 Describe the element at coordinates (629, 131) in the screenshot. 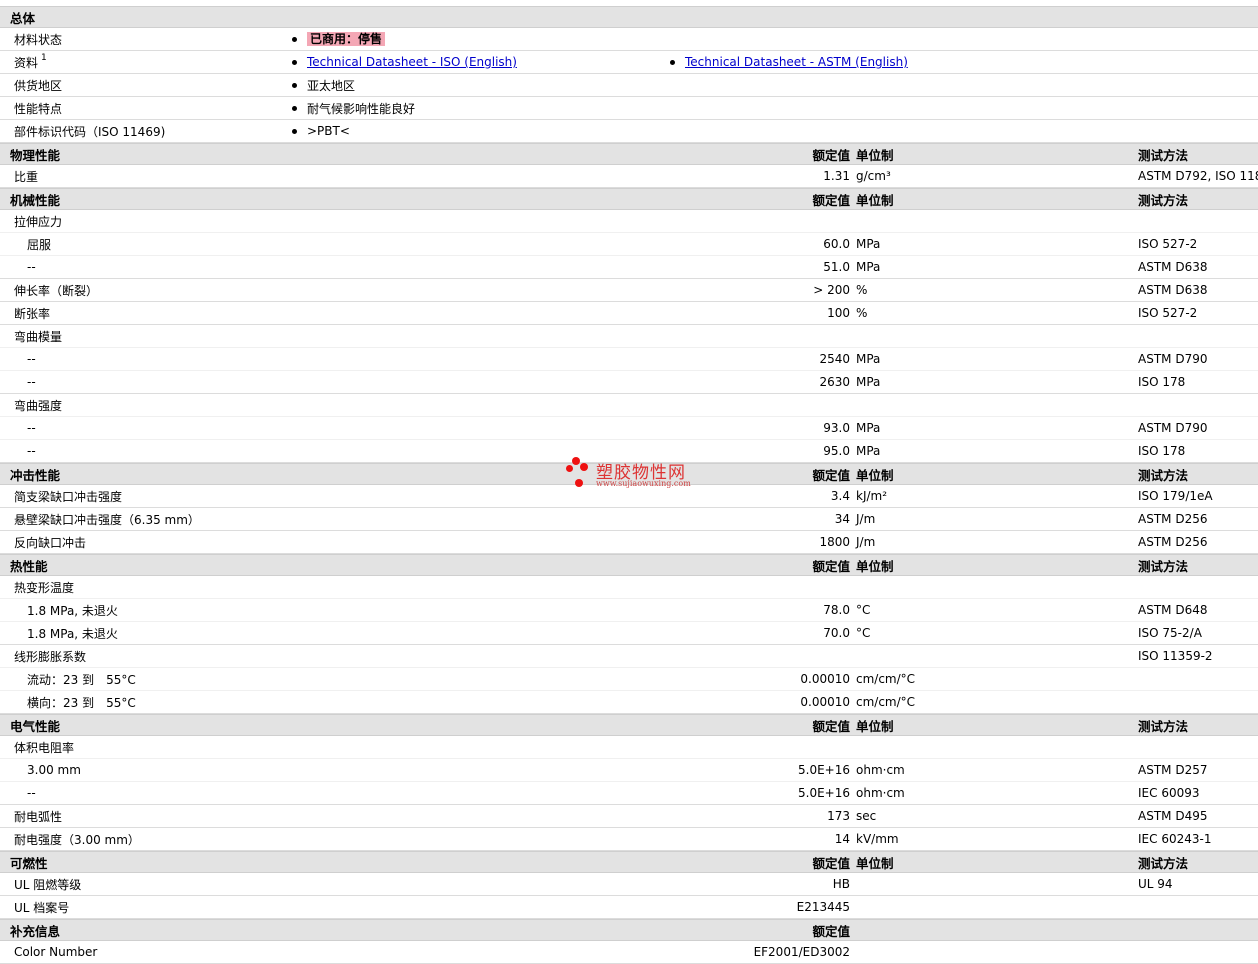

I see `general-row-part-code: 部件标识代码（ISO 11469) >PBT<` at that location.